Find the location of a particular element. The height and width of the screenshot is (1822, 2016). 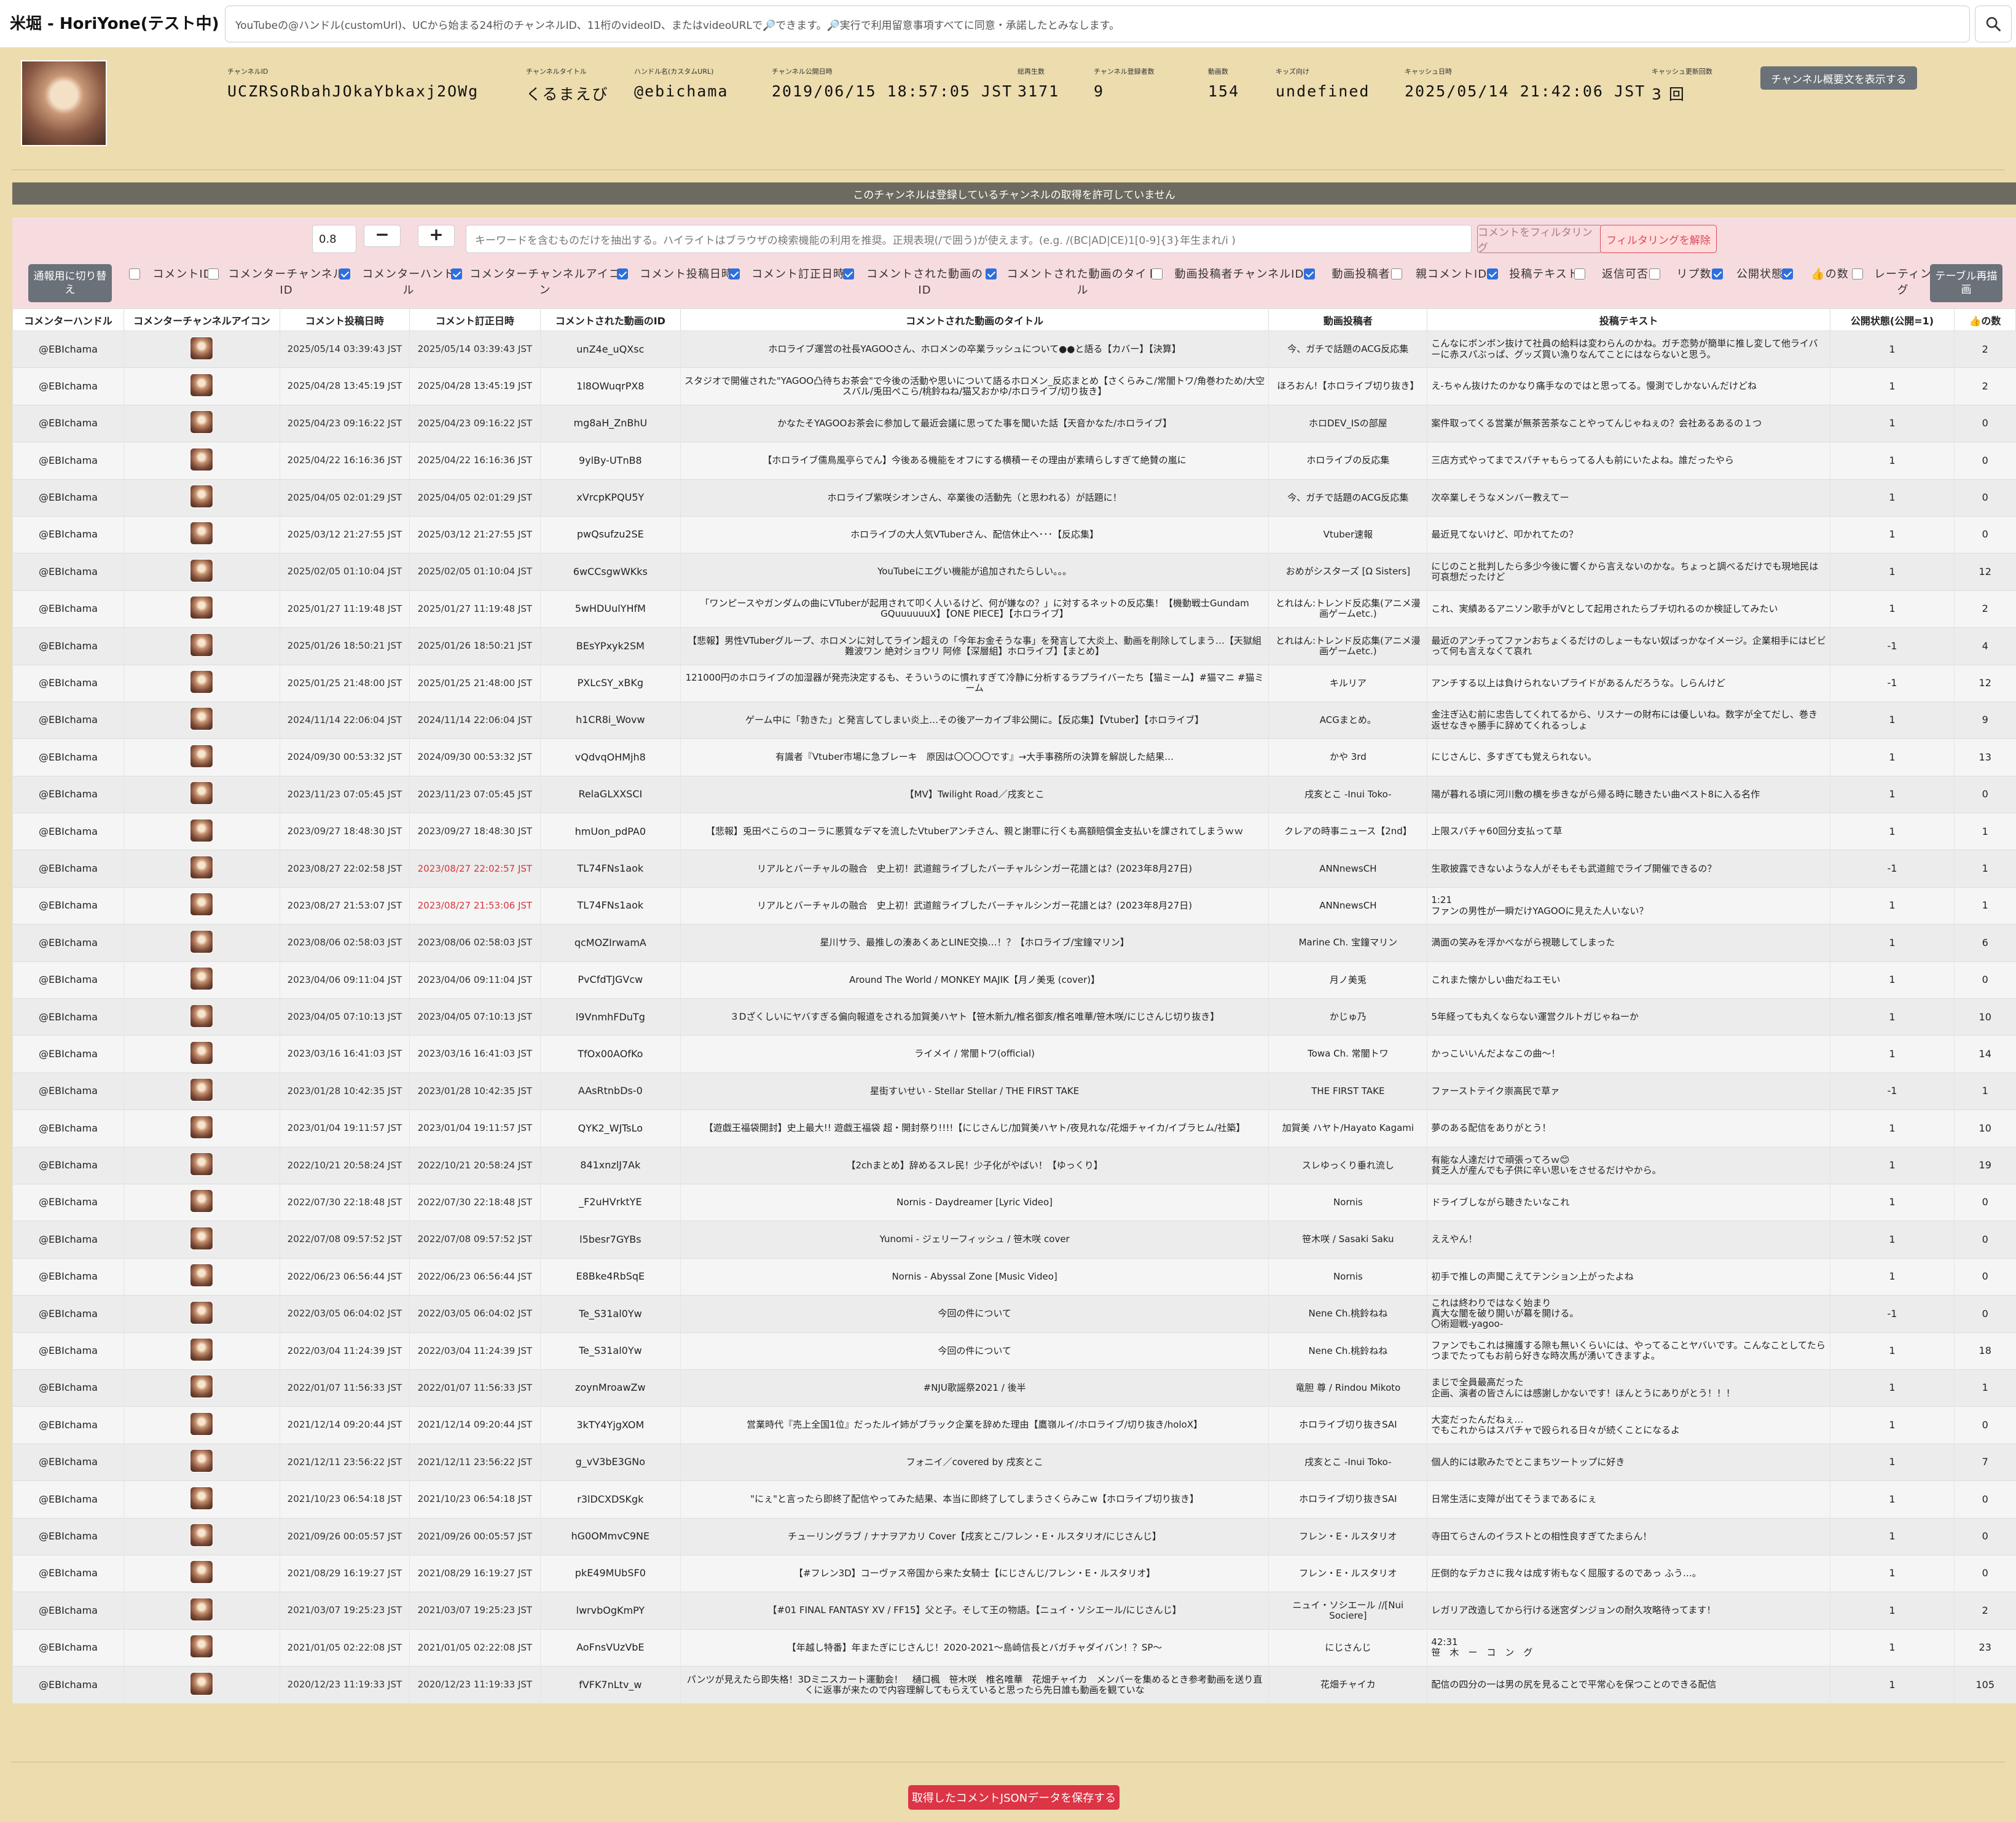

show-about-button: チャンネル概要文を表示する is located at coordinates (1838, 78).